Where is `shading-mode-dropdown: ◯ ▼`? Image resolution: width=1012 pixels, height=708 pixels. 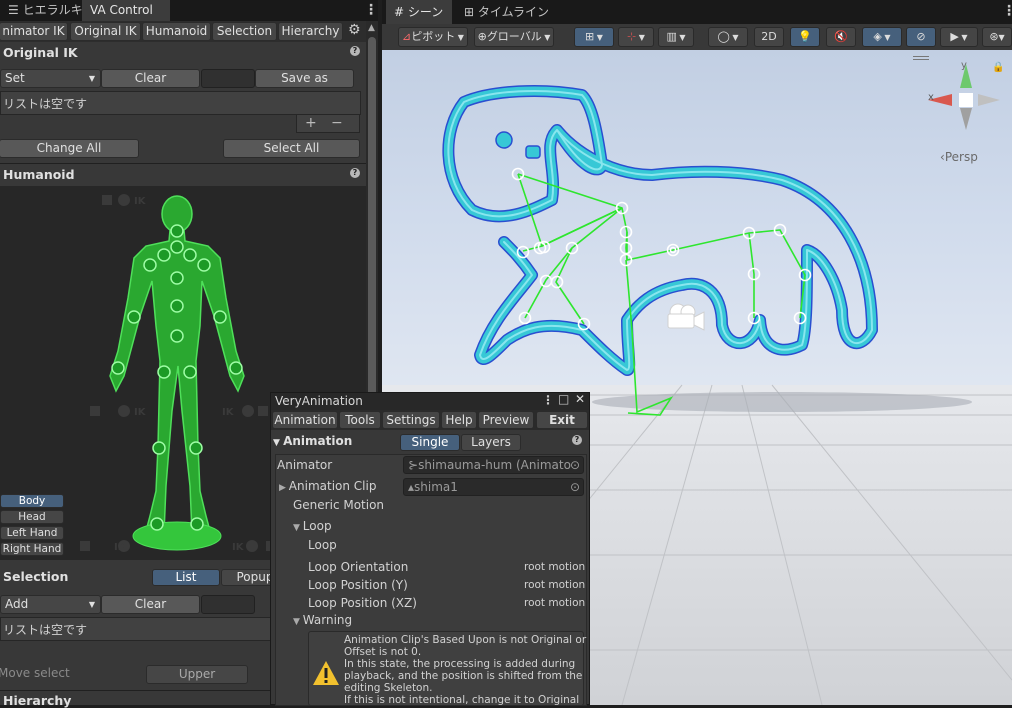 shading-mode-dropdown: ◯ ▼ is located at coordinates (728, 37).